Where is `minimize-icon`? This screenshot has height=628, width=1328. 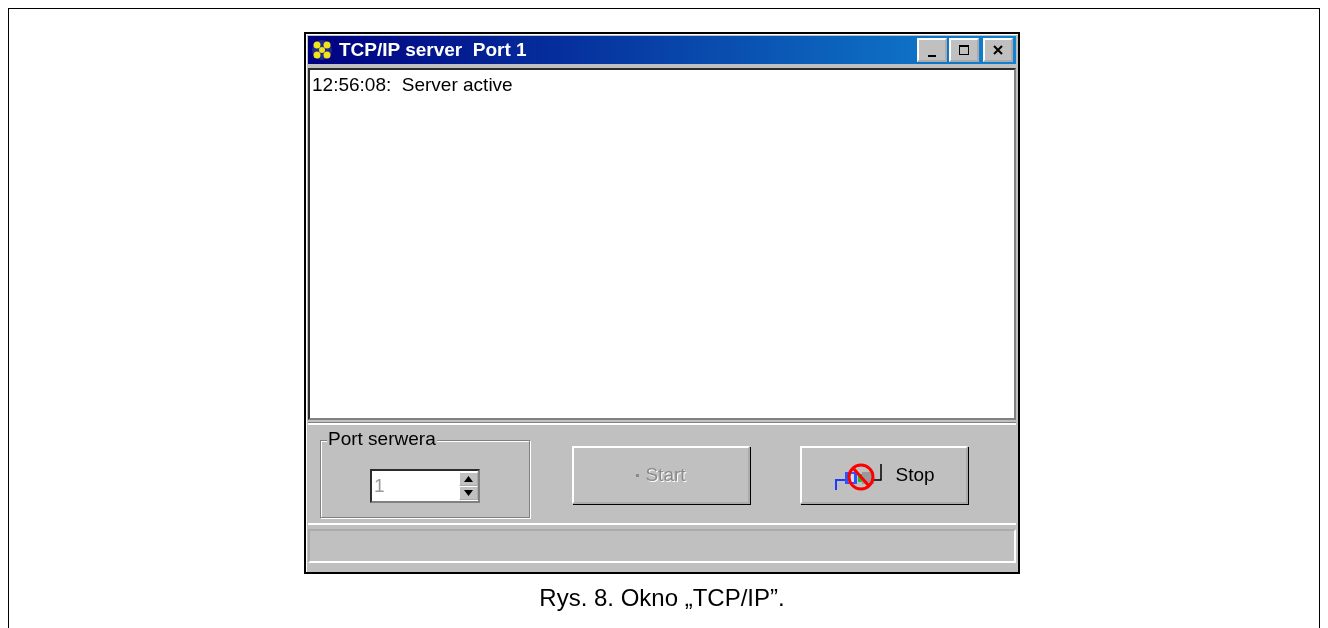 minimize-icon is located at coordinates (932, 56).